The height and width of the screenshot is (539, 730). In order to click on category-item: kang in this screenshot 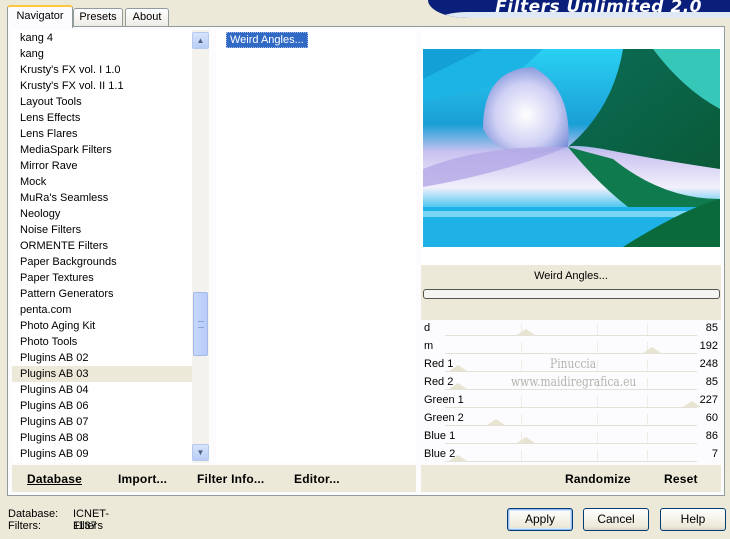, I will do `click(110, 54)`.